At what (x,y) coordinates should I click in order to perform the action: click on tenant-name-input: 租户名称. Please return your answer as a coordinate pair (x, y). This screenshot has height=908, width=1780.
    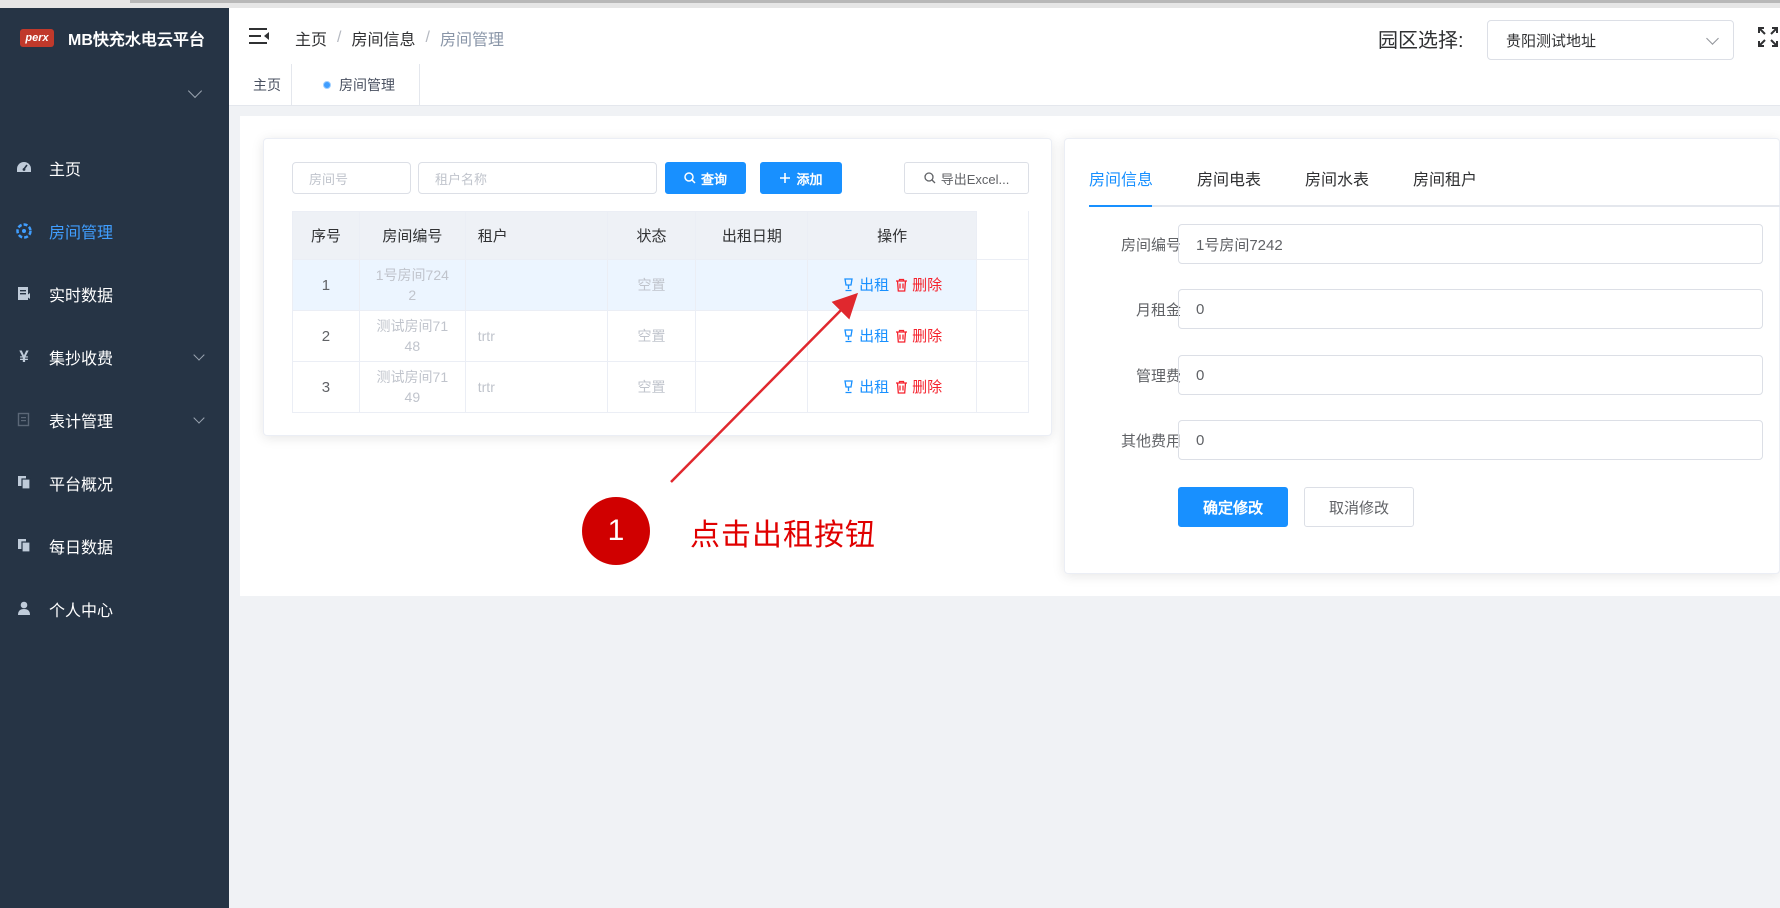
    Looking at the image, I should click on (537, 178).